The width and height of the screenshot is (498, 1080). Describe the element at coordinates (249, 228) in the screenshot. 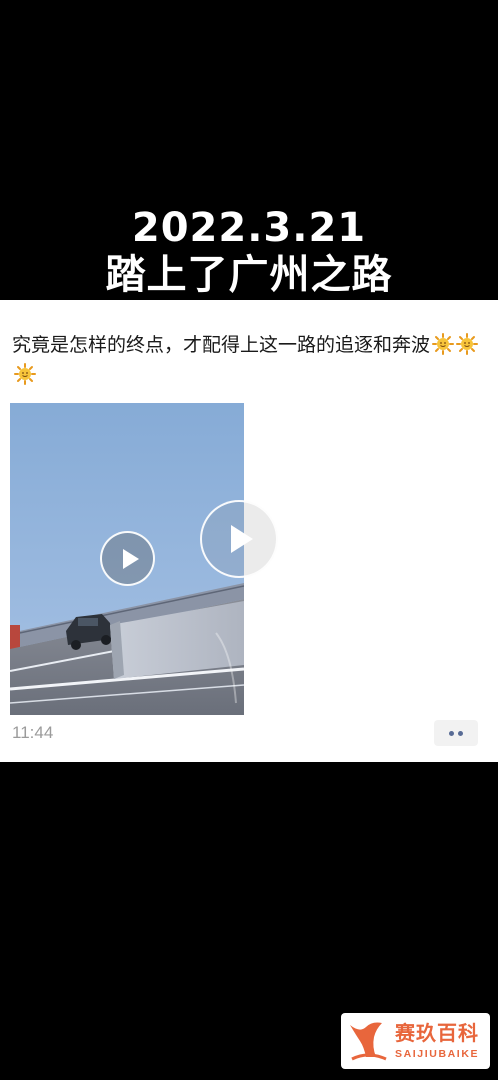

I see `overlay-date: 2022.3.21` at that location.